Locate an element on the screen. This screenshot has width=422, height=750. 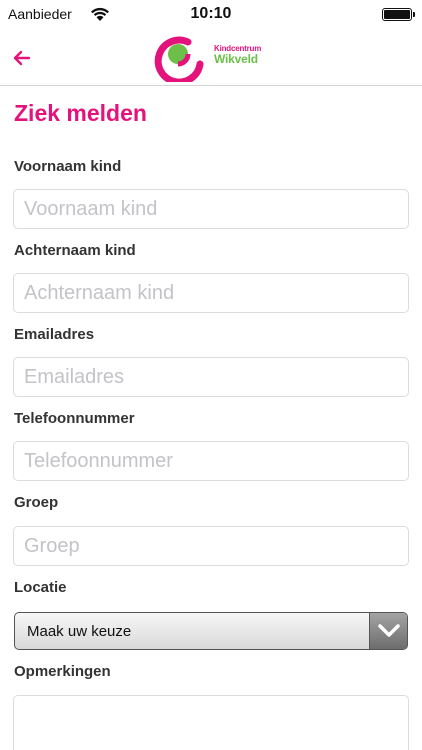
dropdown-arrow is located at coordinates (388, 631).